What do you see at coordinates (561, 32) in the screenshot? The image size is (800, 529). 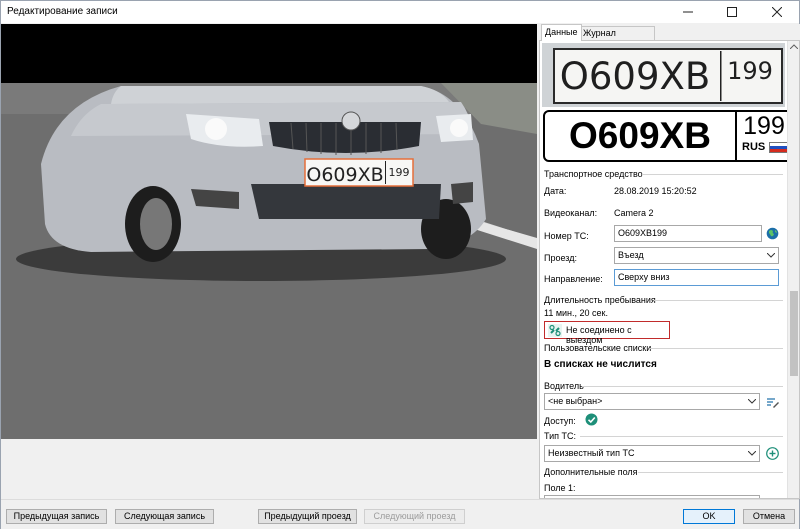 I see `tab-data: Данные` at bounding box center [561, 32].